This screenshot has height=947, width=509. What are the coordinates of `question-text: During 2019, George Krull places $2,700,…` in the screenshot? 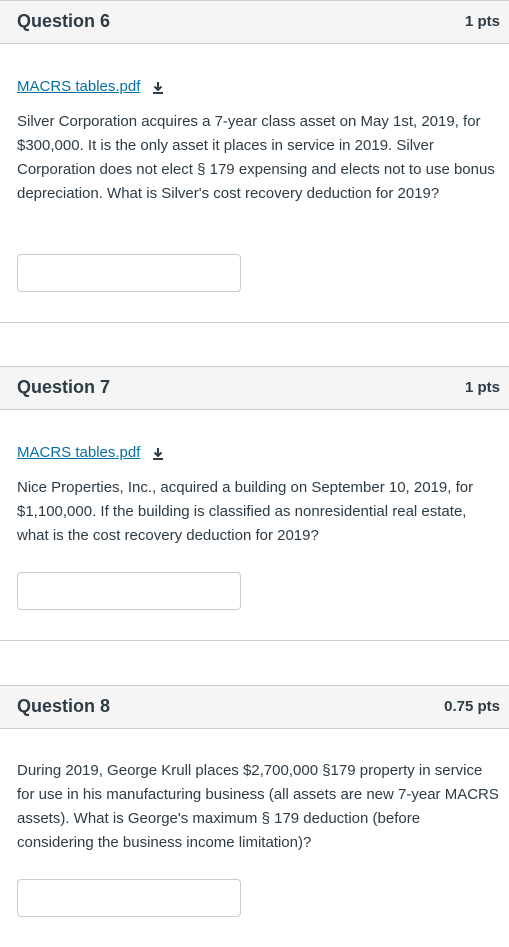 It's located at (258, 806).